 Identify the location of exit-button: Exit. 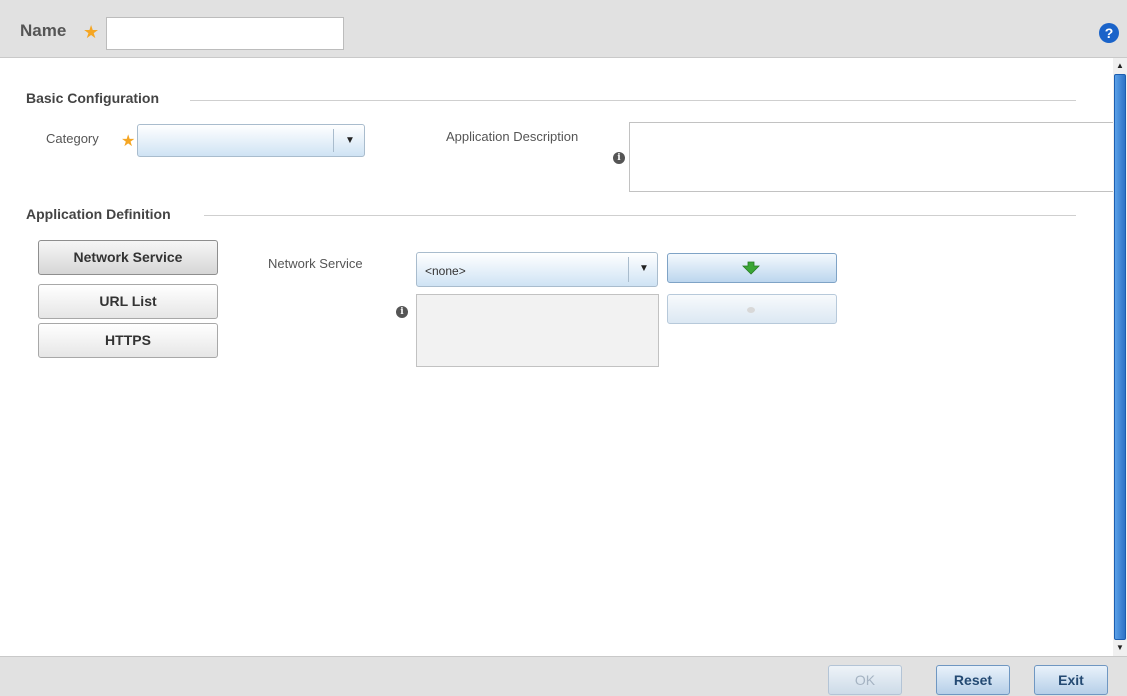
(1071, 680).